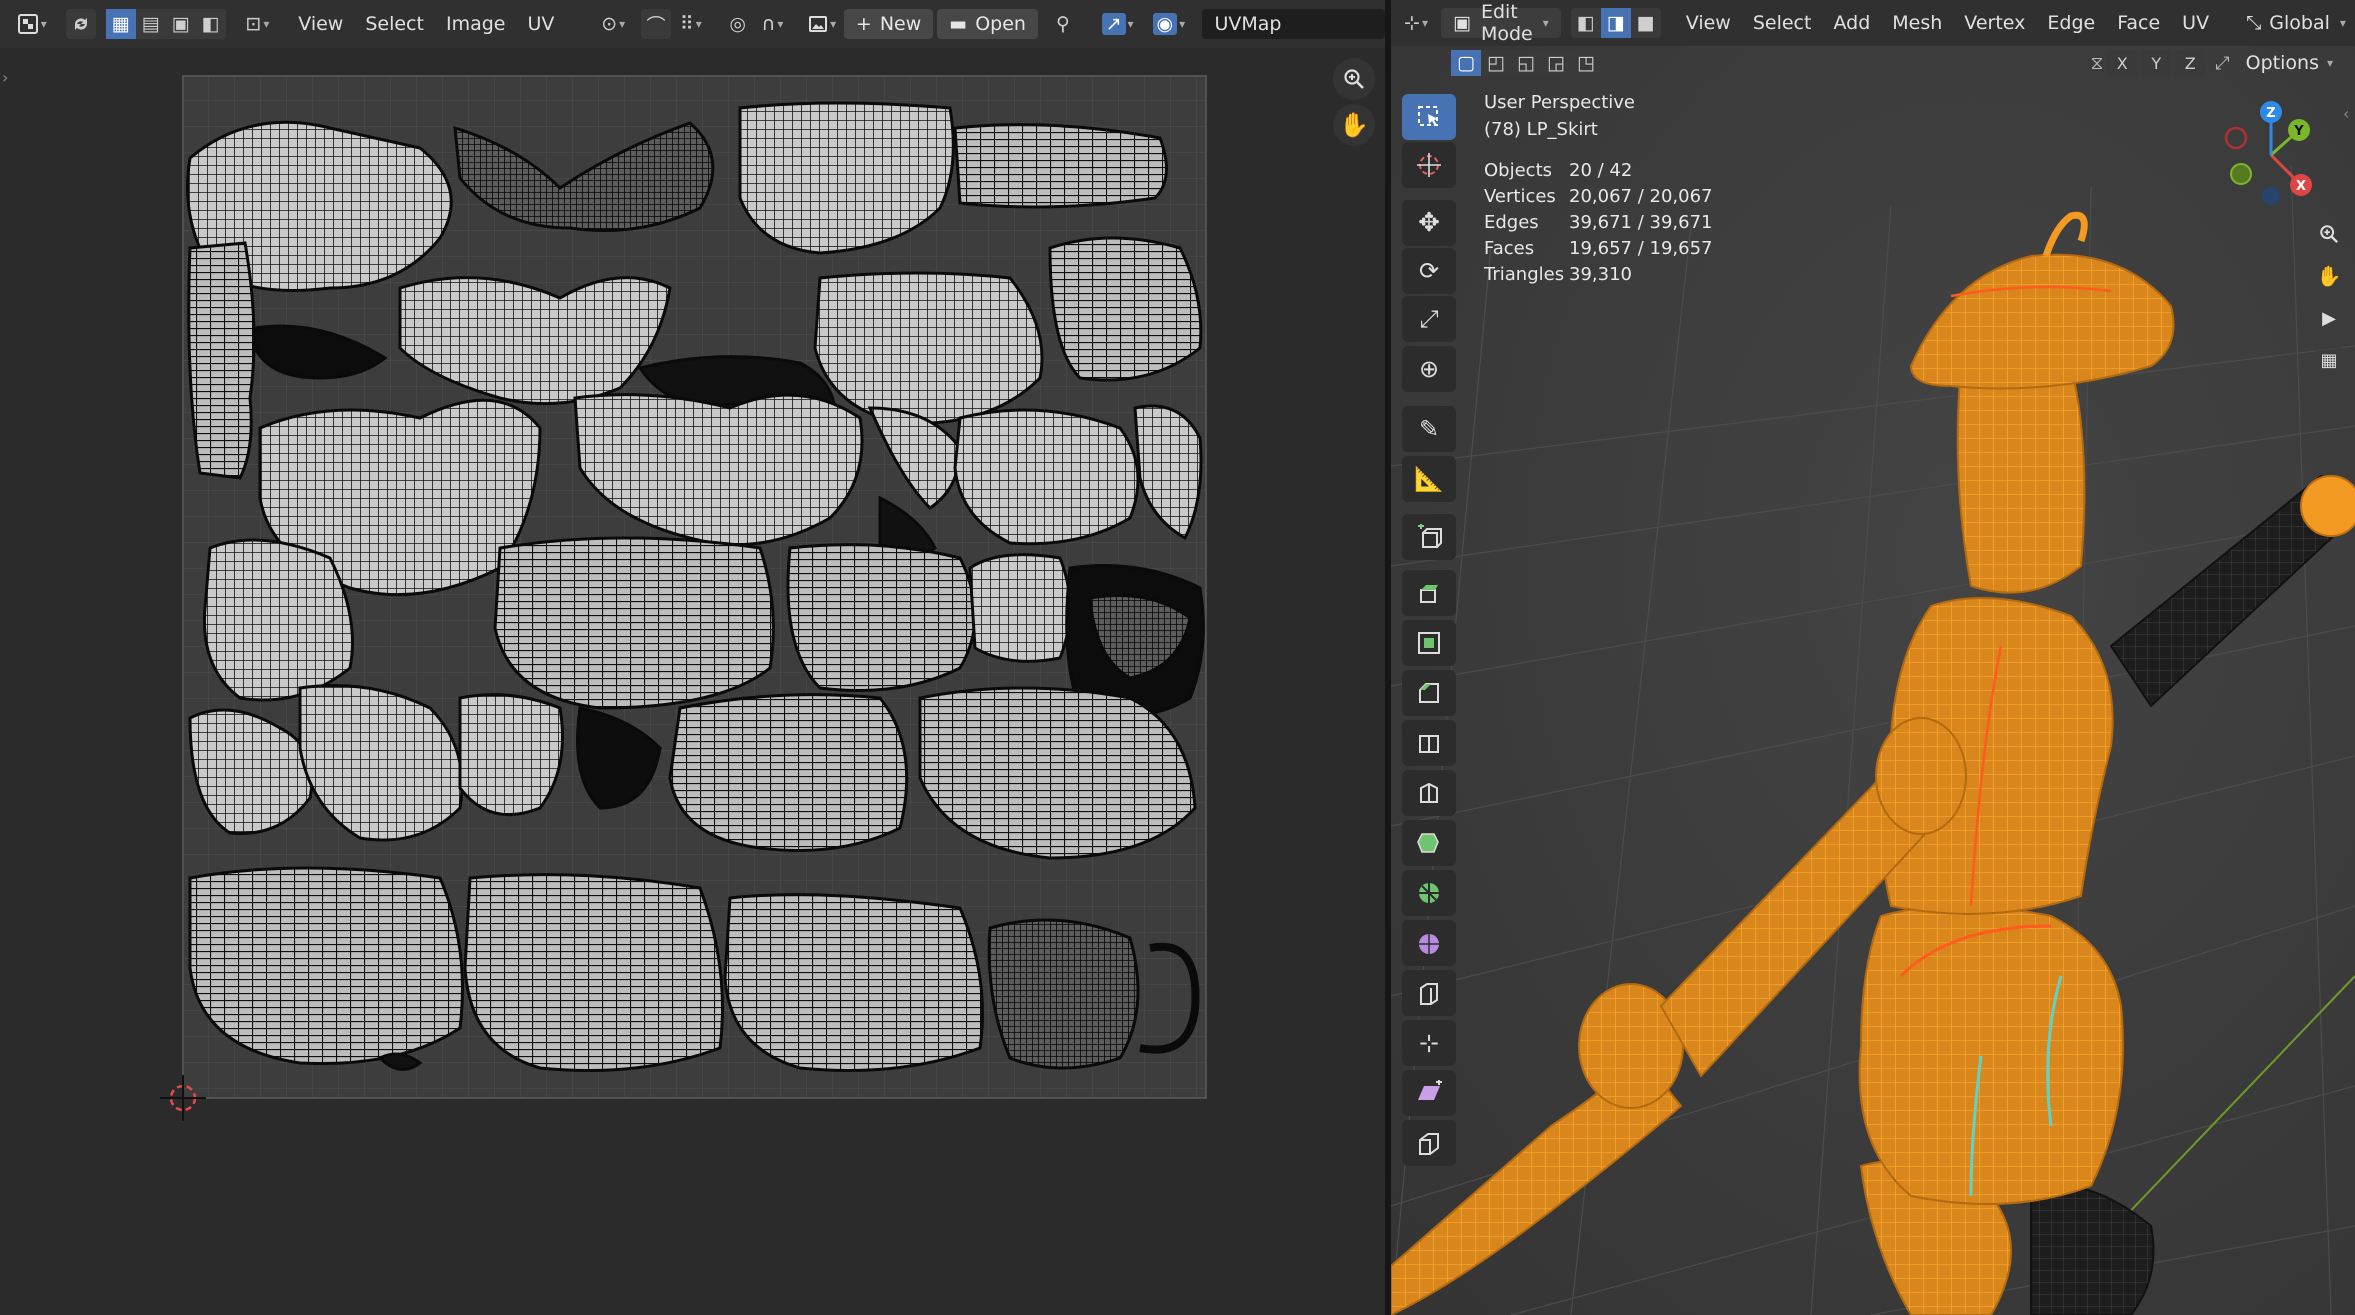 This screenshot has width=2355, height=1315. I want to click on sidebar-toggle-icon: ›, so click(5, 77).